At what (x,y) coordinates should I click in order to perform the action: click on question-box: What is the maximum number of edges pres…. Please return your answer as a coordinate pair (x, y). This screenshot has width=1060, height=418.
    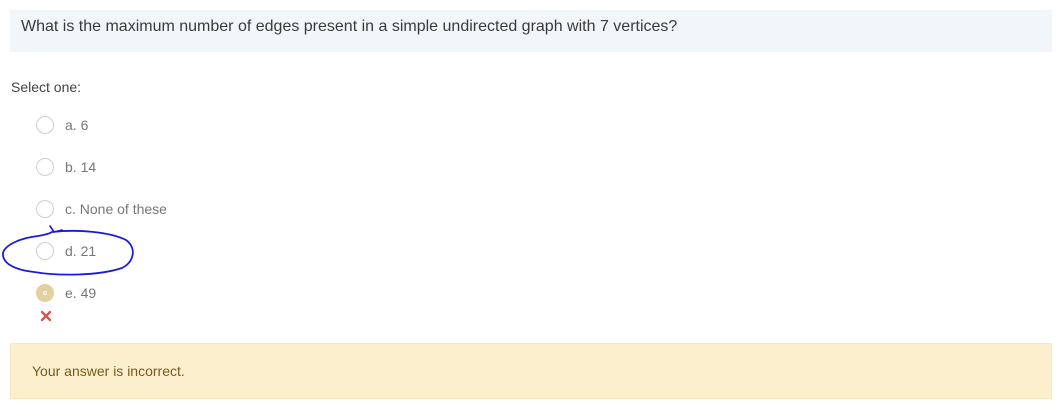
    Looking at the image, I should click on (531, 31).